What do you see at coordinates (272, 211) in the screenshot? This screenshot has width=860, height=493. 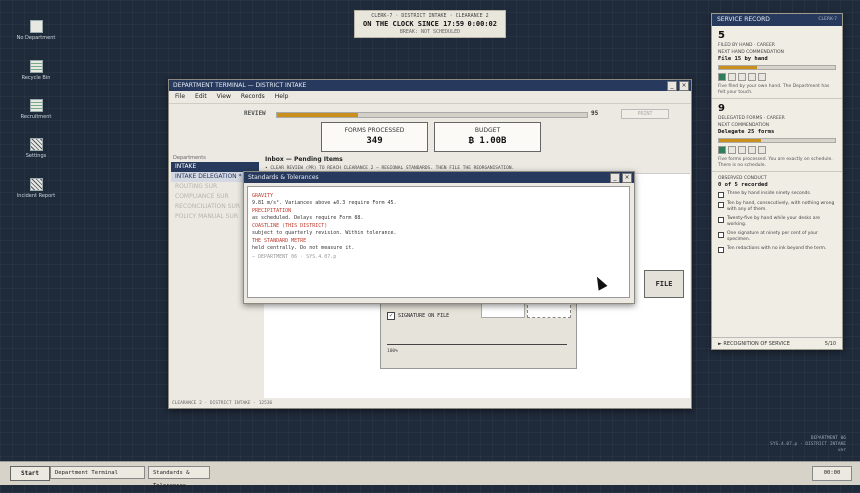 I see `std-heading-precipitation: PRECIPITATION` at bounding box center [272, 211].